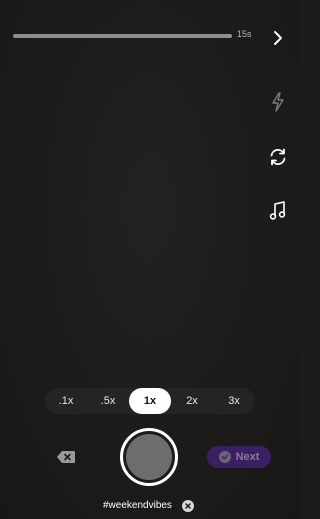 The image size is (320, 519). What do you see at coordinates (108, 401) in the screenshot?
I see `speed-option-0.5x: .5x` at bounding box center [108, 401].